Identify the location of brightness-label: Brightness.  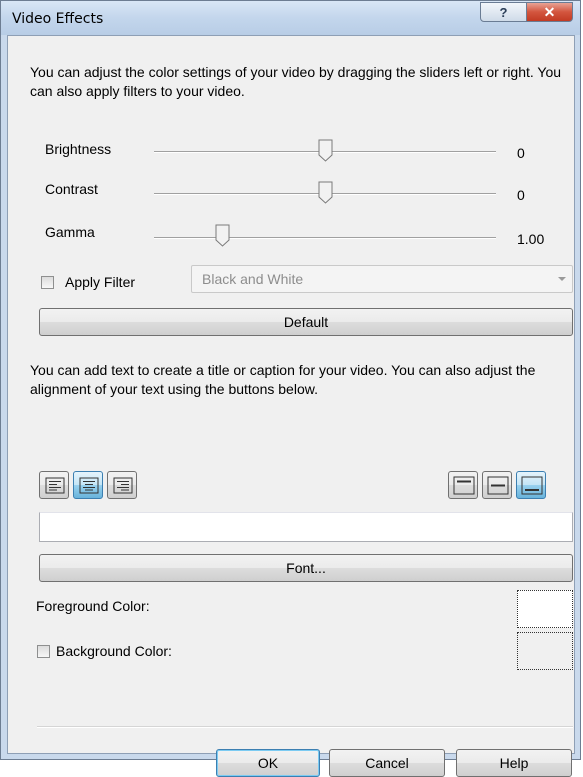
(78, 149).